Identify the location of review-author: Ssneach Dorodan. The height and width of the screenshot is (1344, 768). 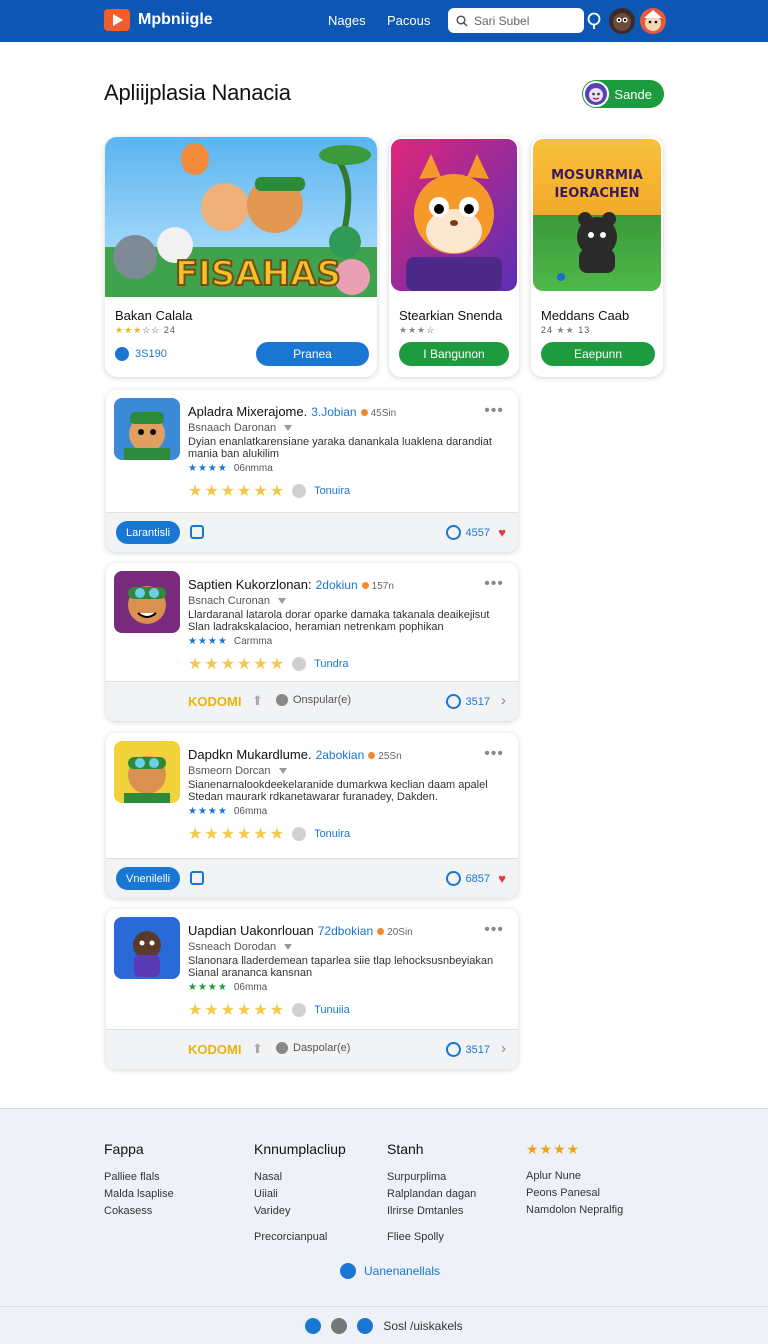
(240, 947).